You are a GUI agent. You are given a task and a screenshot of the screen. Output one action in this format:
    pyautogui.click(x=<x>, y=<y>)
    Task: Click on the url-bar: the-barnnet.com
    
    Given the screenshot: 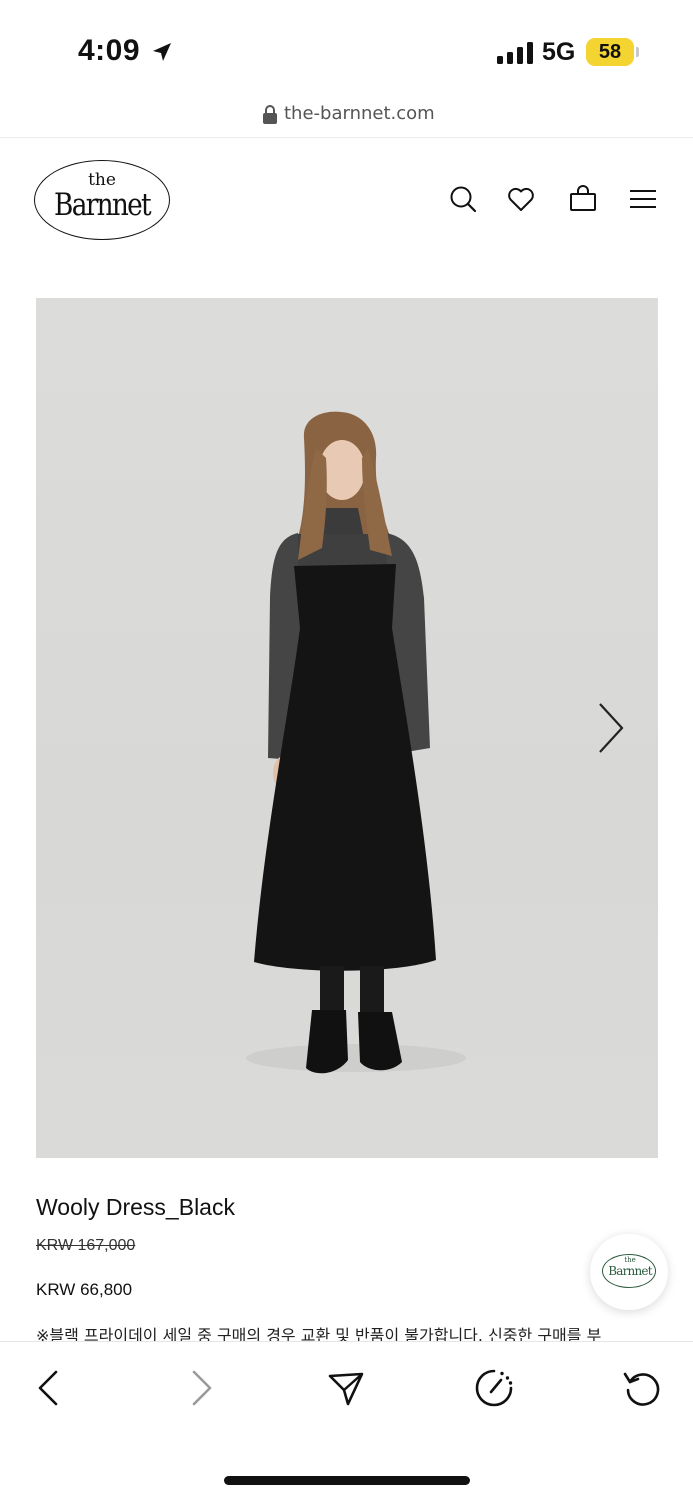 What is the action you would take?
    pyautogui.click(x=346, y=116)
    